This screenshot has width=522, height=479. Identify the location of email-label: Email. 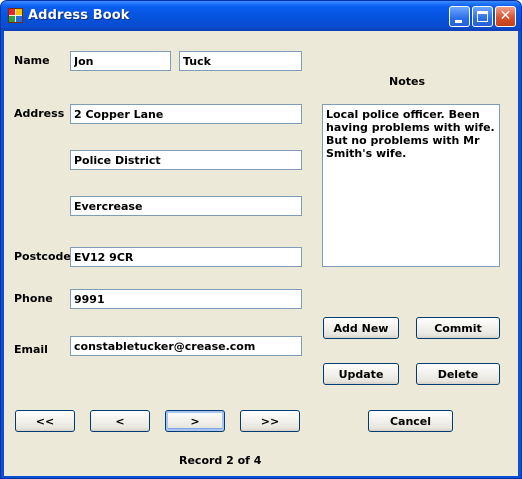
(31, 349).